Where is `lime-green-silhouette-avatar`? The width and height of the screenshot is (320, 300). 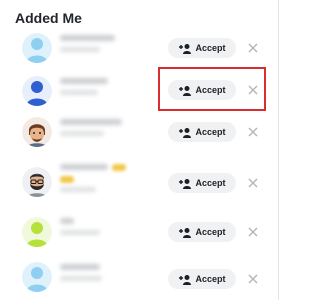
lime-green-silhouette-avatar is located at coordinates (37, 232).